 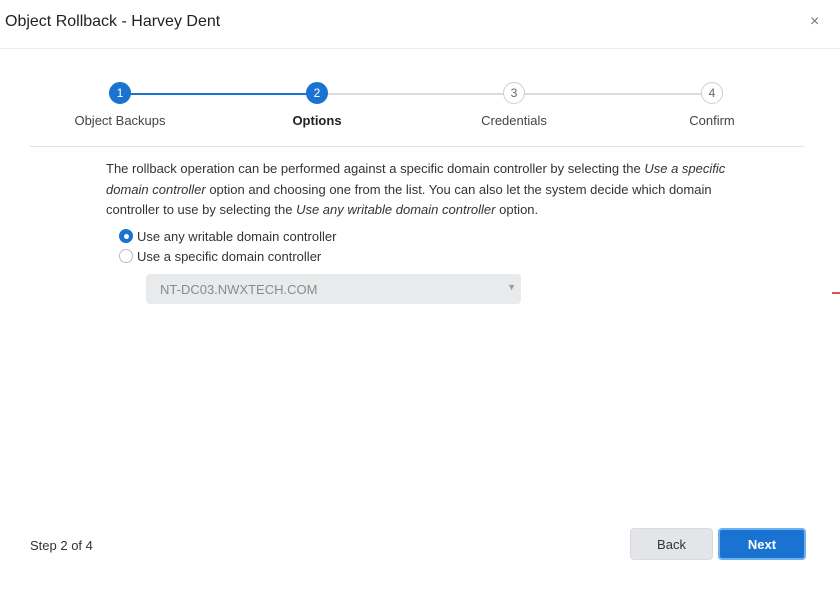 I want to click on step-number-badge: 4, so click(x=712, y=93).